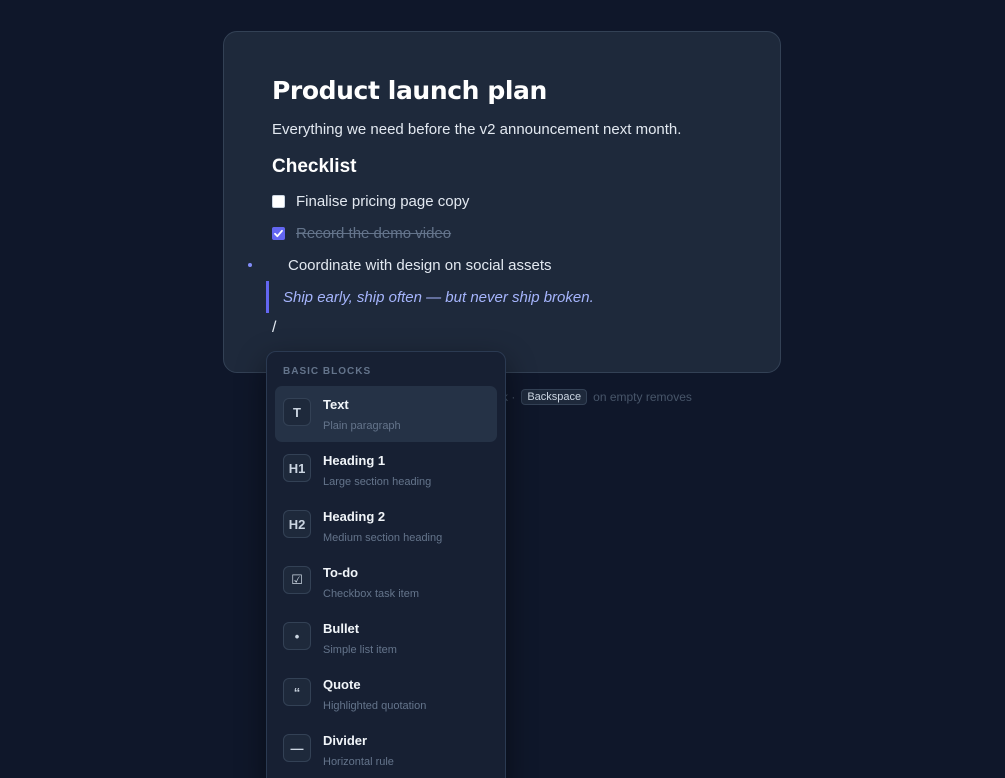 The width and height of the screenshot is (1005, 778). What do you see at coordinates (297, 412) in the screenshot?
I see `text-icon: T` at bounding box center [297, 412].